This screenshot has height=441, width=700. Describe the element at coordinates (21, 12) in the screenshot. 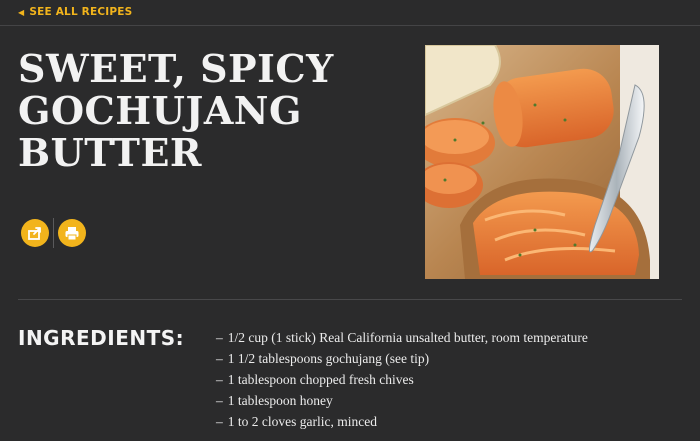

I see `chevron-left-icon: ◀` at that location.